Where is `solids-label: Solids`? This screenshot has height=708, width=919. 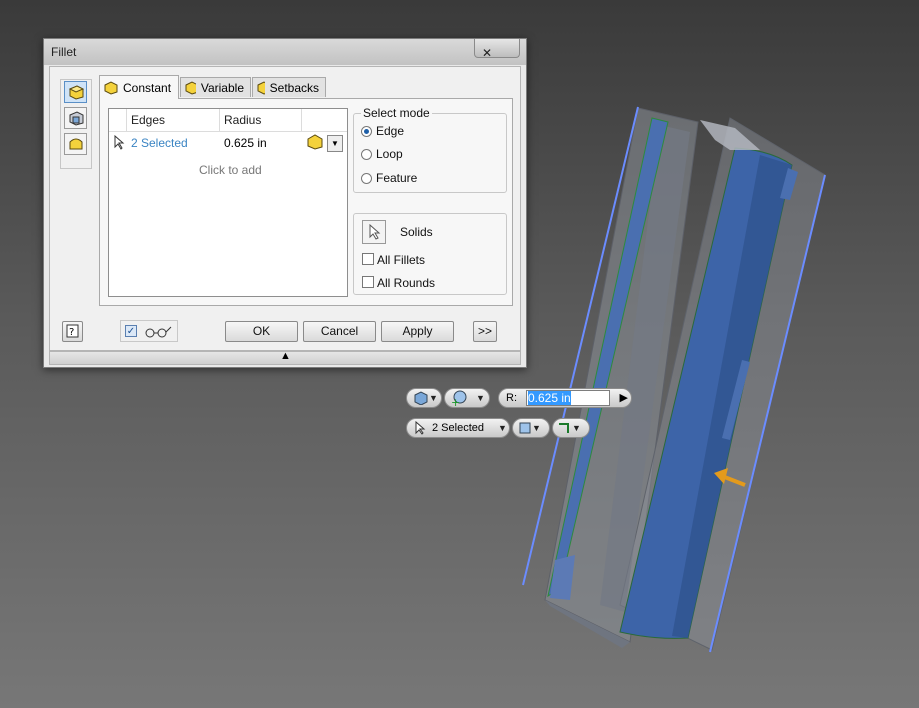 solids-label: Solids is located at coordinates (416, 232).